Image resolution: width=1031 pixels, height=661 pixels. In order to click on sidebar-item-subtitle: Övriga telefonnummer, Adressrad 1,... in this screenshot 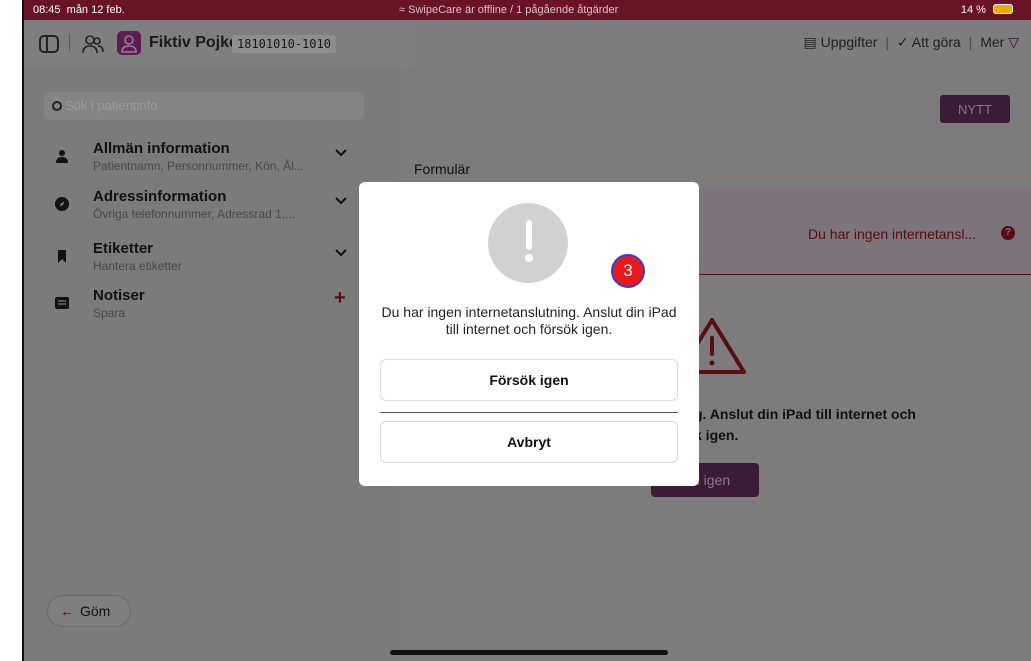, I will do `click(194, 214)`.